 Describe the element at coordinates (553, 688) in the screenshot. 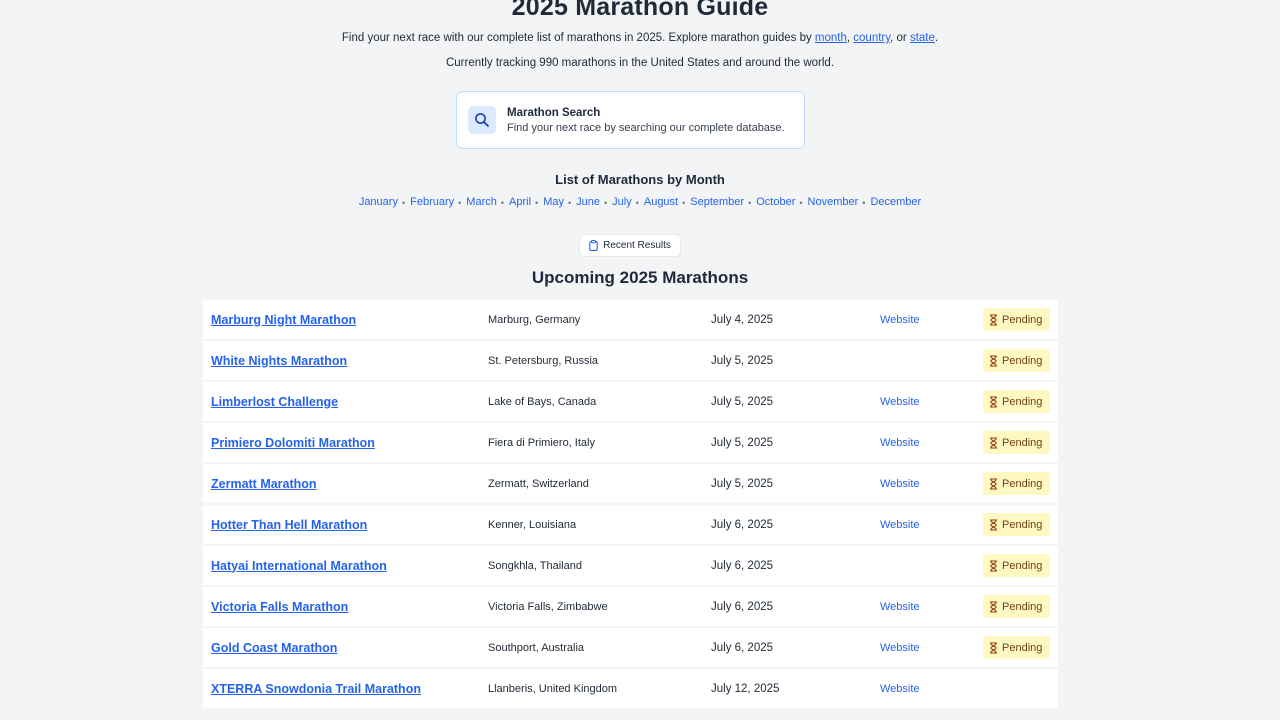

I see `marathon-location: Llanberis, United Kingdom` at that location.